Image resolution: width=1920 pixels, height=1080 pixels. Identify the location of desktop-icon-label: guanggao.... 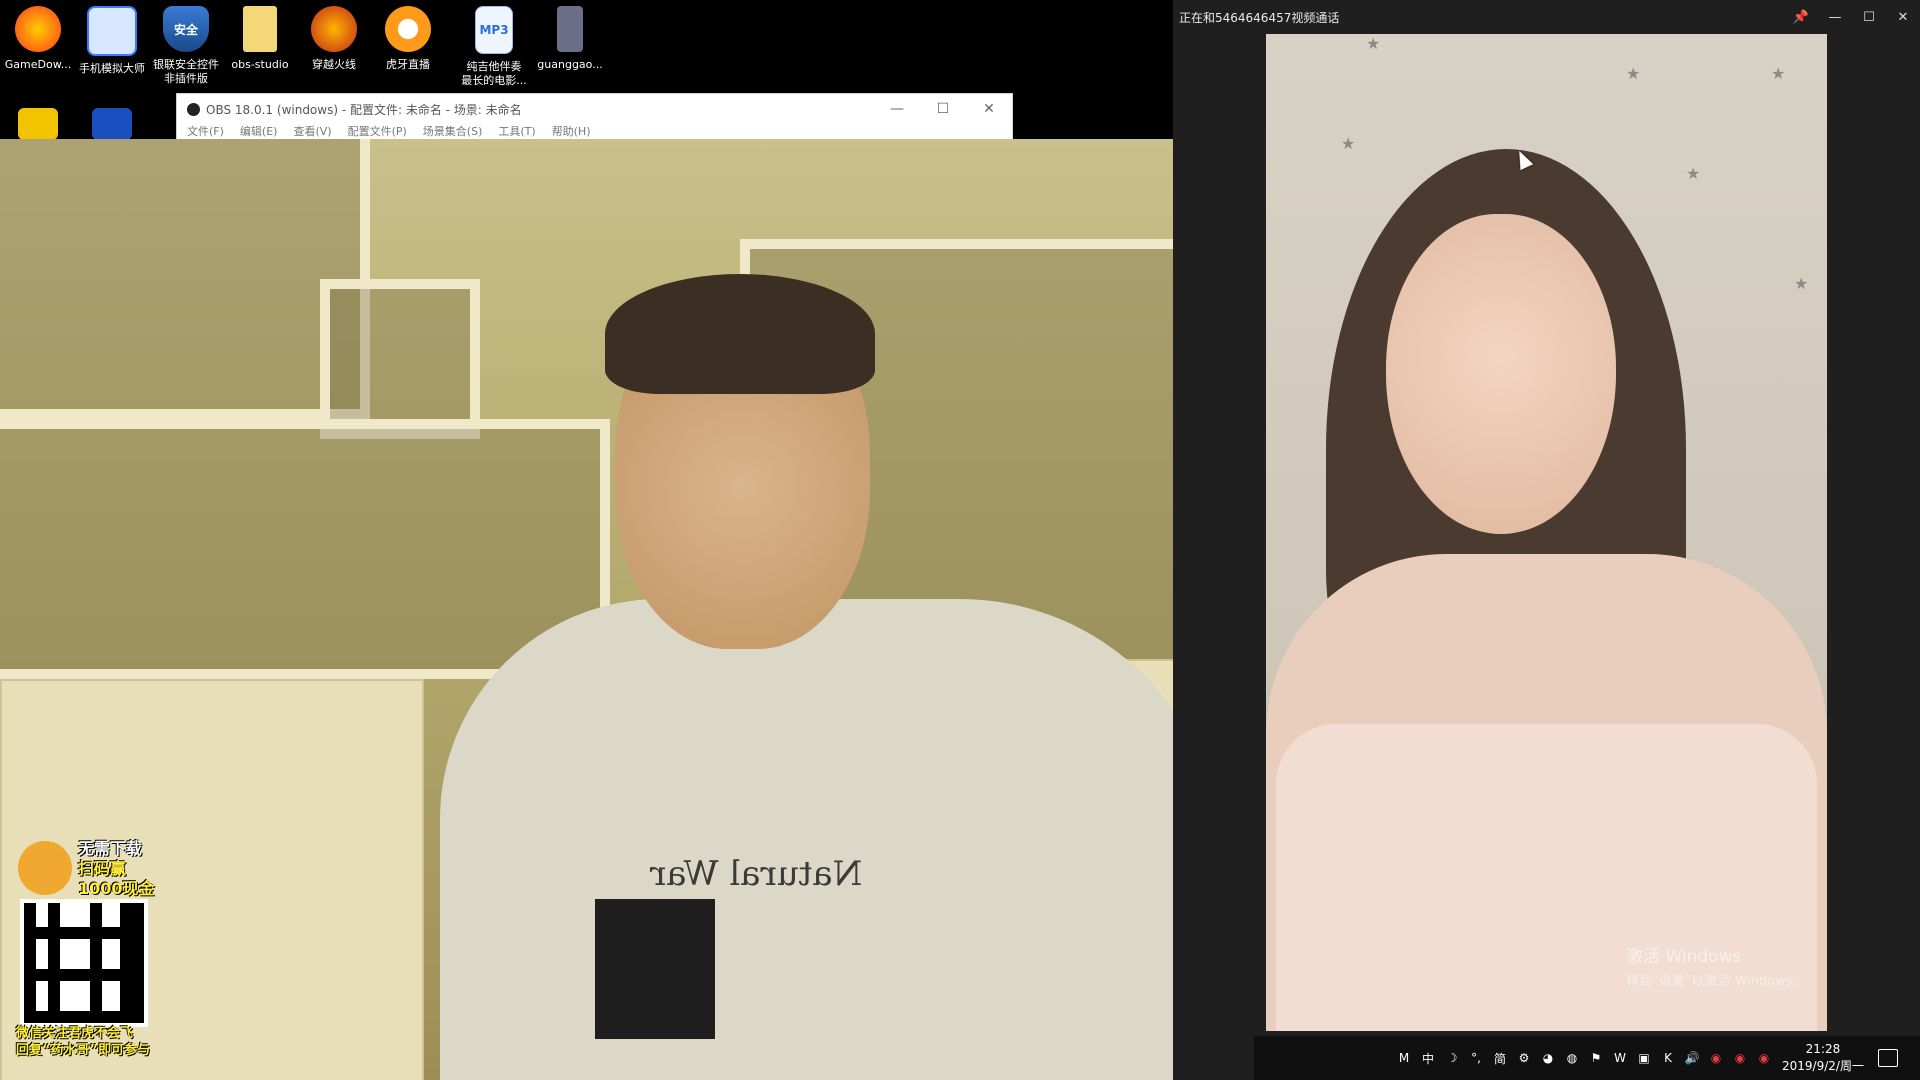
(570, 64).